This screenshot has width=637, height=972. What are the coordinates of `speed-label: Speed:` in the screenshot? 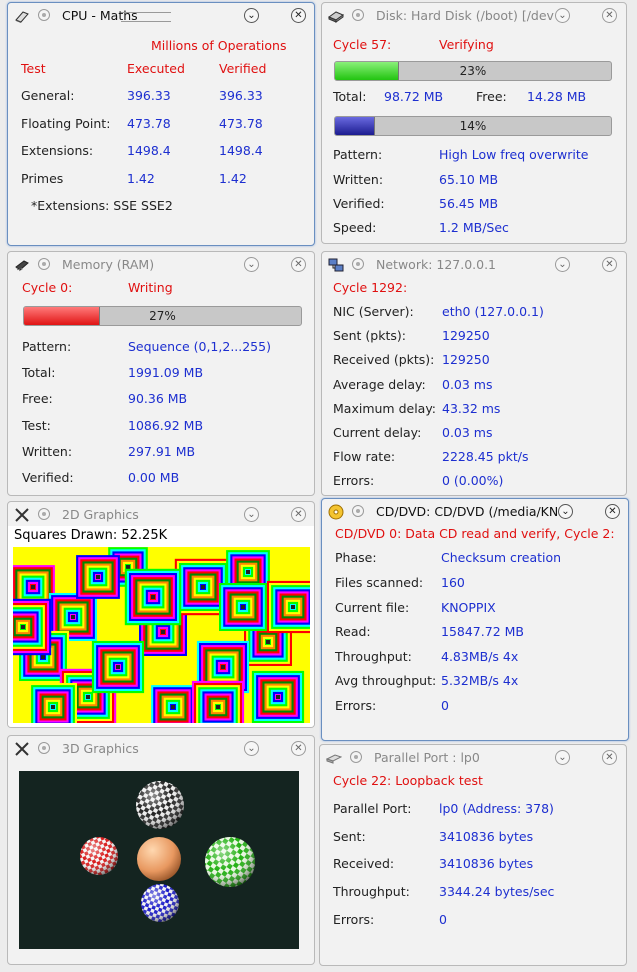 It's located at (355, 227).